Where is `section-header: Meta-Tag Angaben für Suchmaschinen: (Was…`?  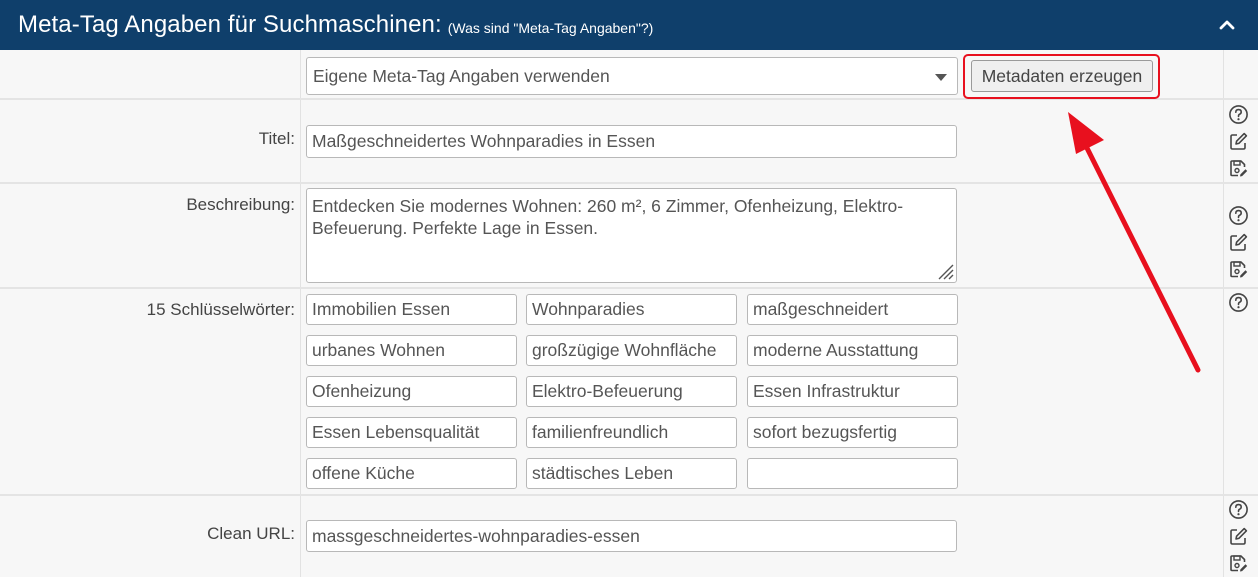
section-header: Meta-Tag Angaben für Suchmaschinen: (Was… is located at coordinates (629, 25).